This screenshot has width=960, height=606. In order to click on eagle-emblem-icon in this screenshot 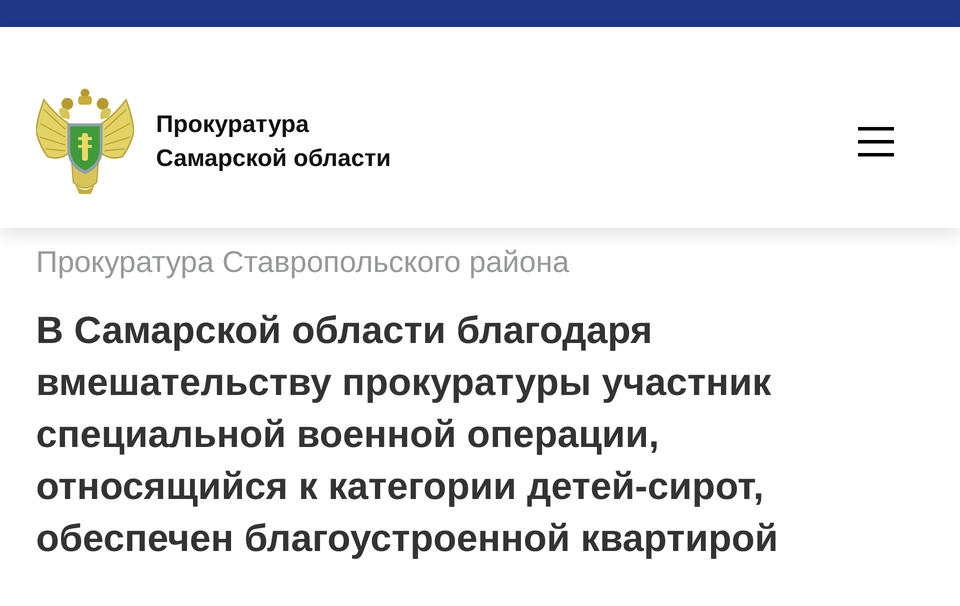, I will do `click(85, 142)`.